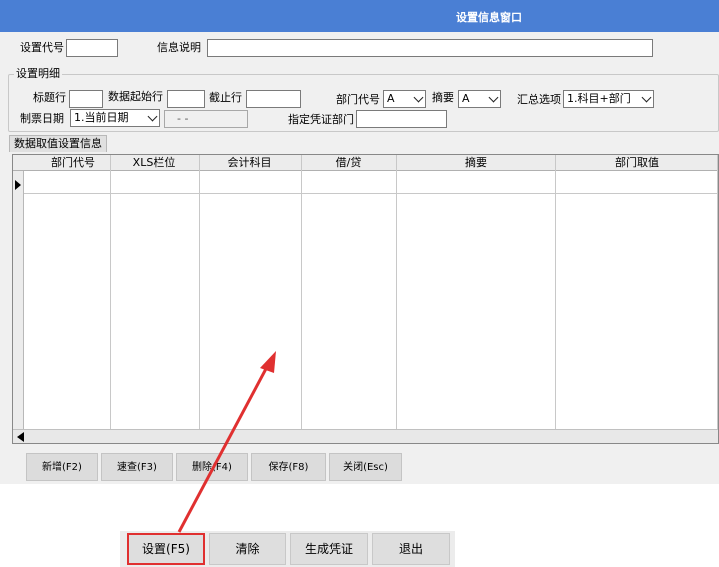  What do you see at coordinates (226, 442) in the screenshot?
I see `annotation-arrow` at bounding box center [226, 442].